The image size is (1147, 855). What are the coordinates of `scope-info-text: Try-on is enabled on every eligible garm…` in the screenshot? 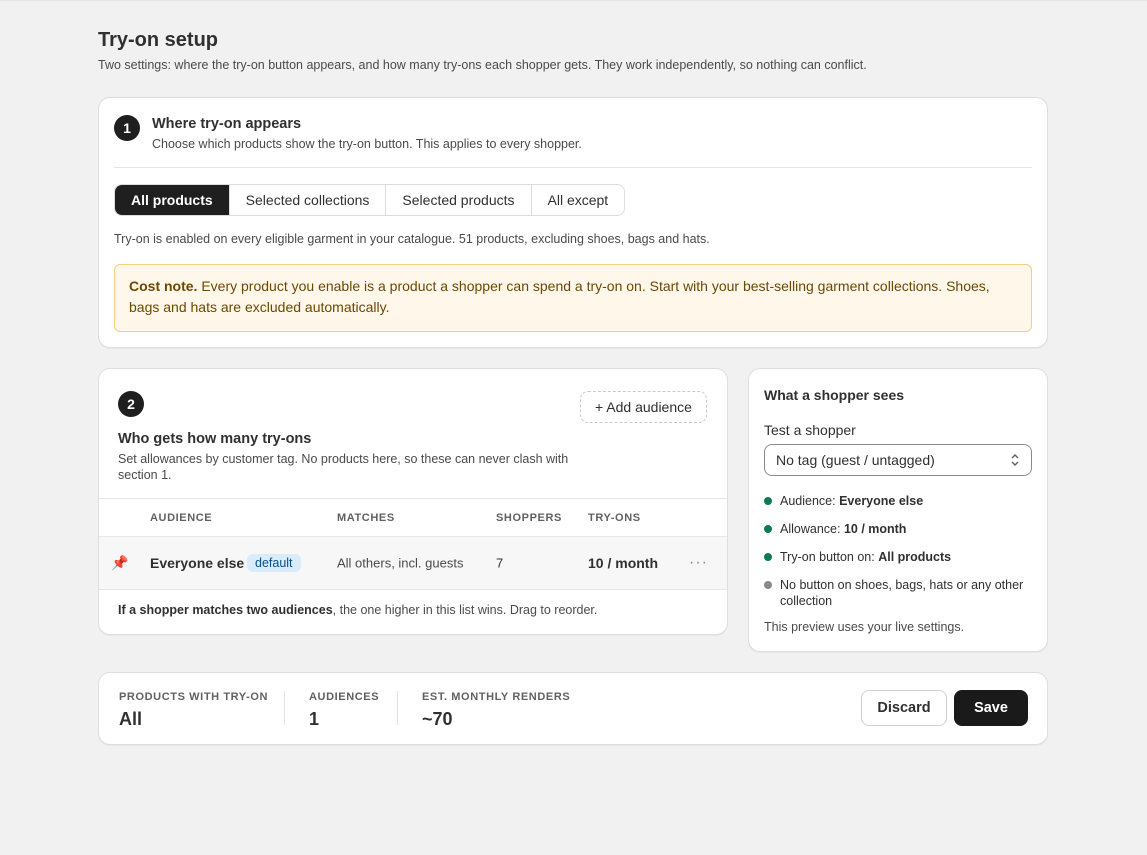 It's located at (412, 239).